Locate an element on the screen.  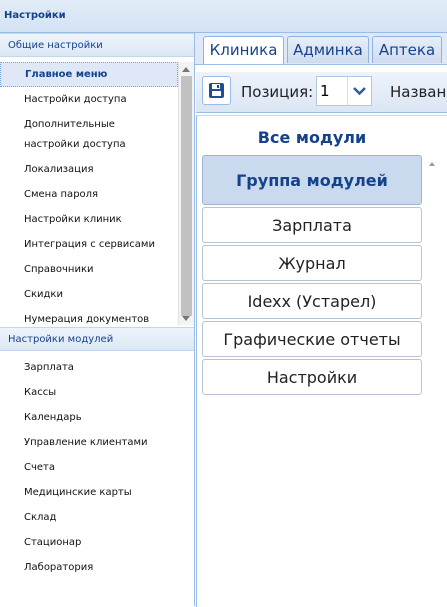
name-label: Названи is located at coordinates (418, 92).